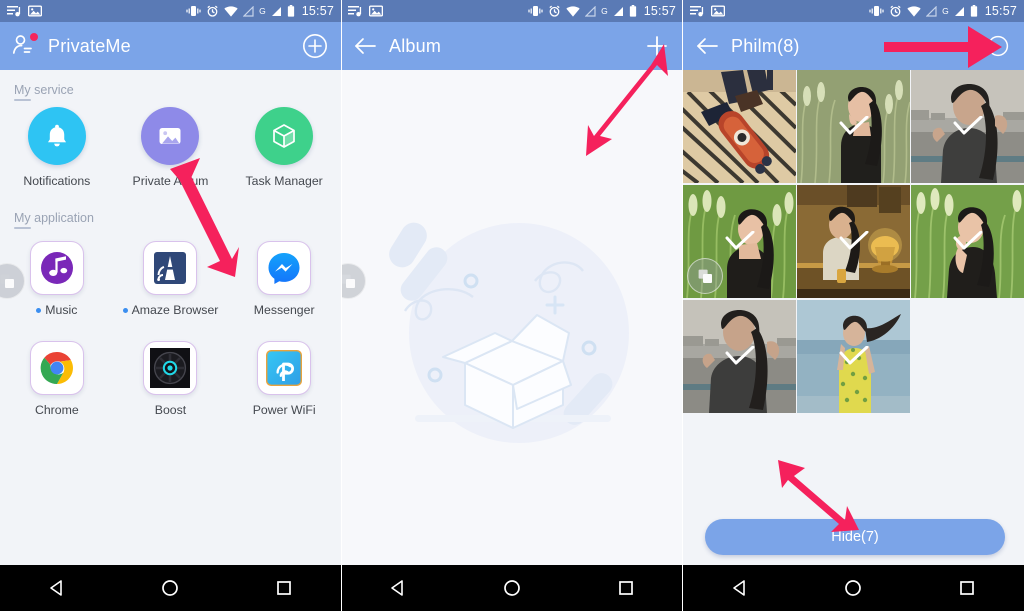  I want to click on power-wifi-icon, so click(284, 368).